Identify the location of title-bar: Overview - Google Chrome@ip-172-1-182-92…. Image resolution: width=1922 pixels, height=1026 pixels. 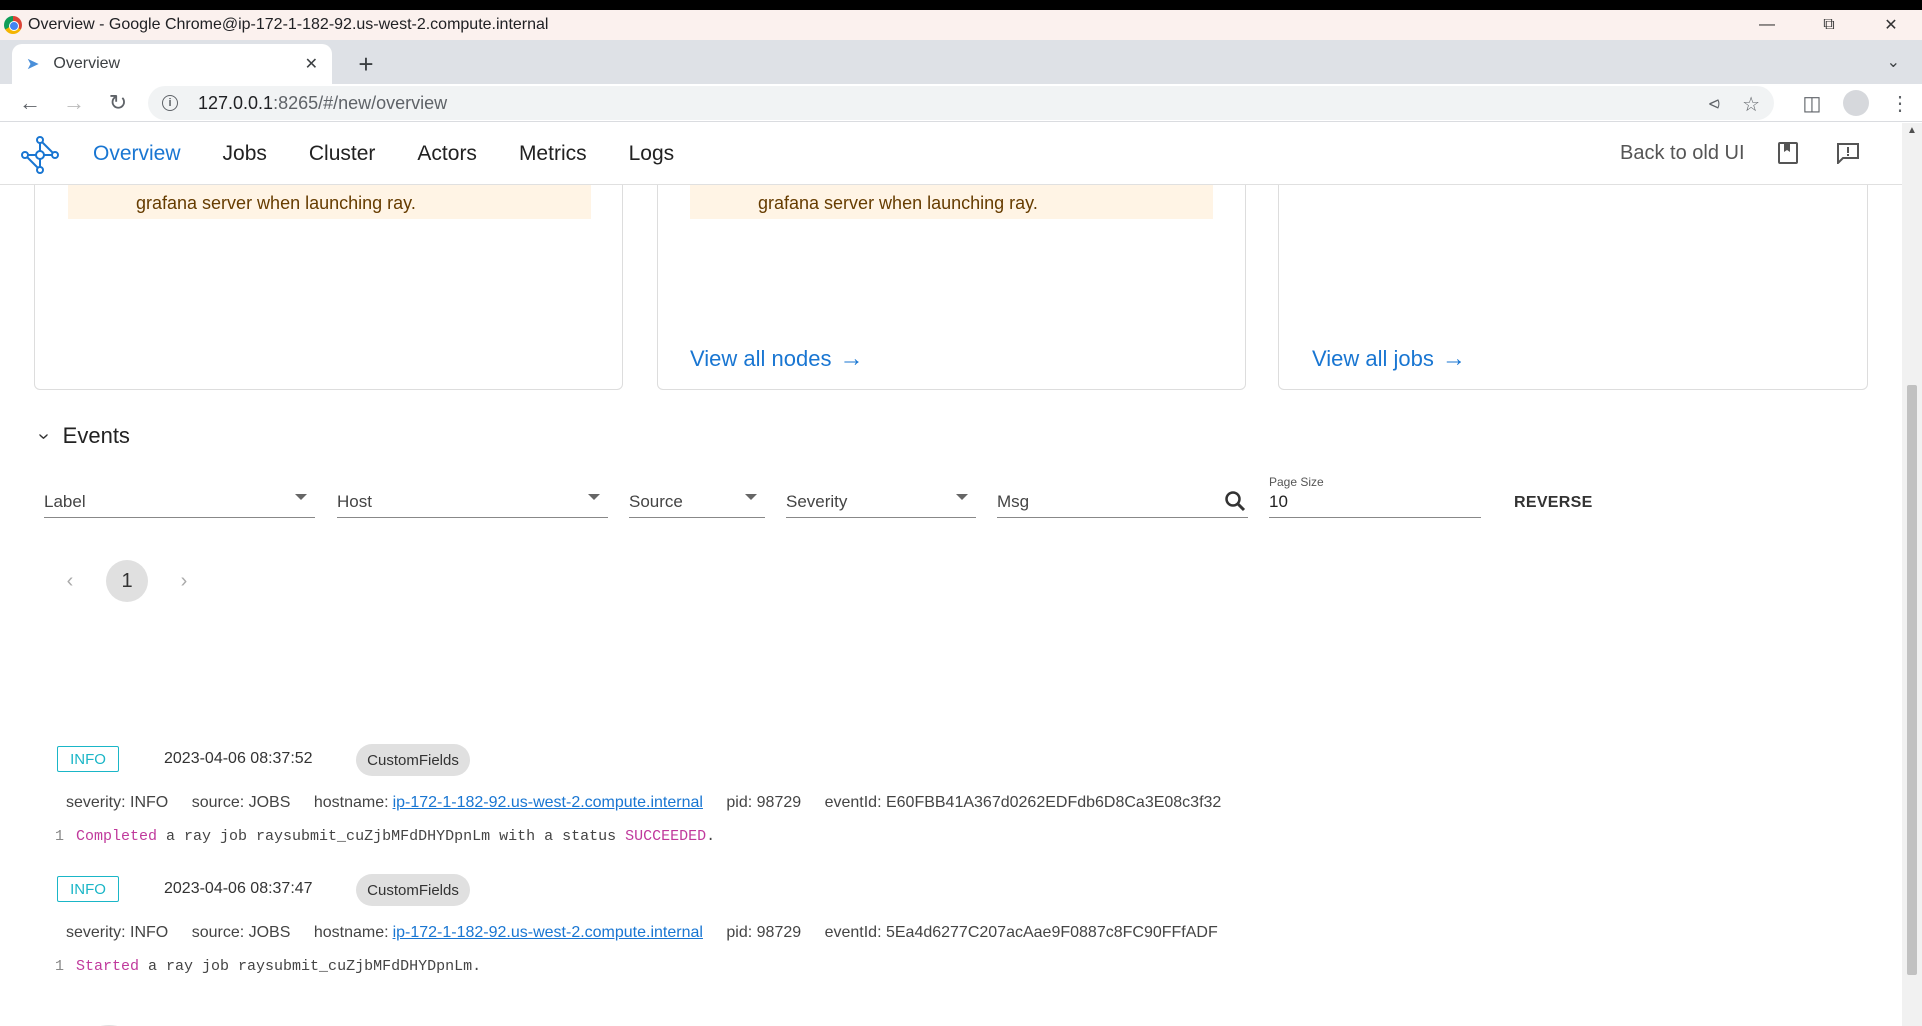
(961, 25).